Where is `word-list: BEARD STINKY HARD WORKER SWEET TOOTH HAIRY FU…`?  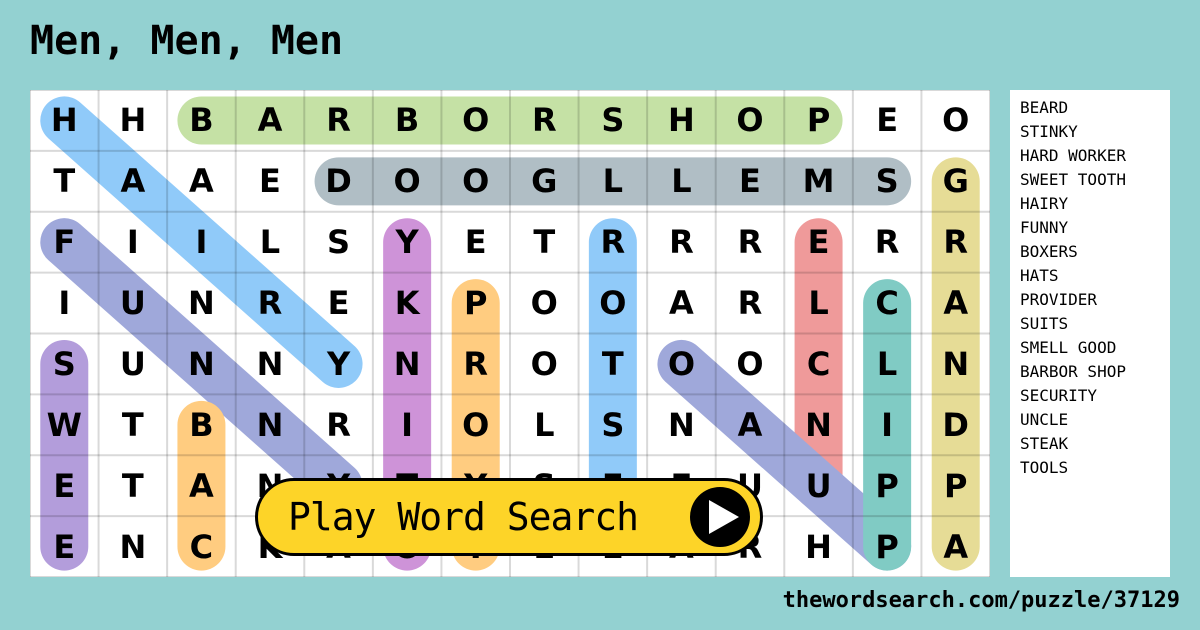
word-list: BEARD STINKY HARD WORKER SWEET TOOTH HAIRY FU… is located at coordinates (1090, 333).